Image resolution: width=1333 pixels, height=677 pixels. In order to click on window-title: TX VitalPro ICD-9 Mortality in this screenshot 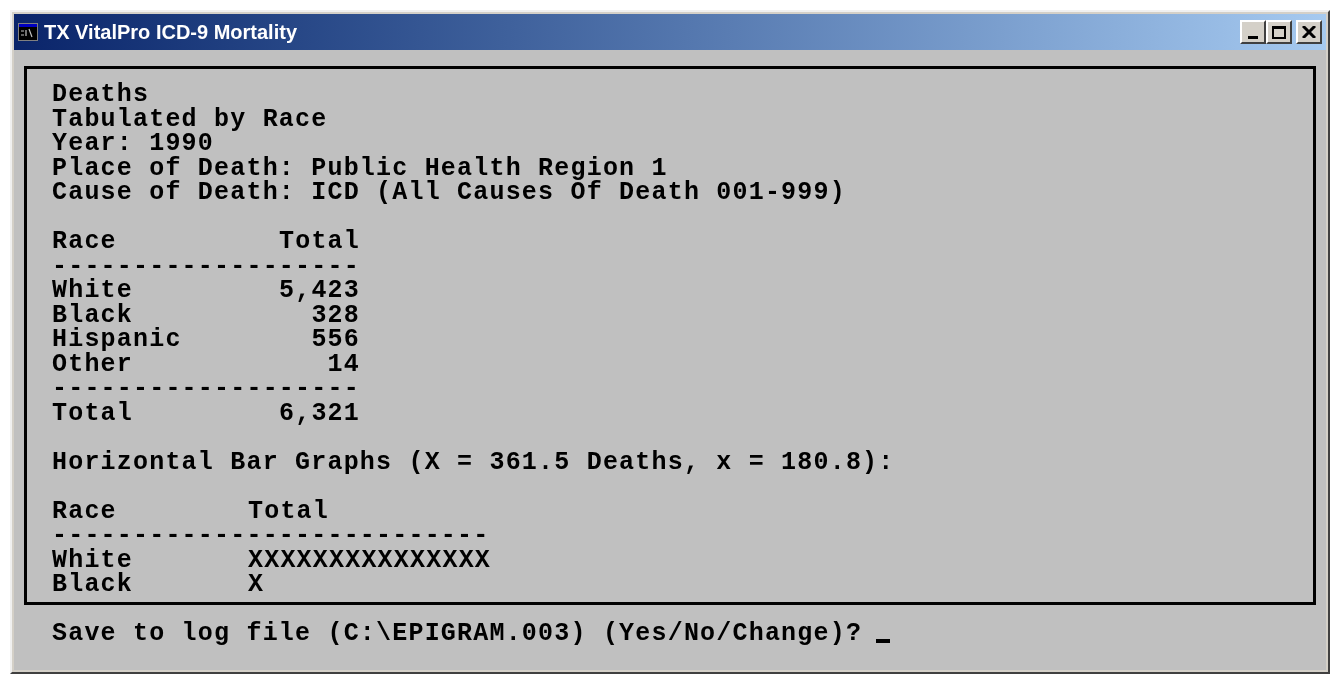, I will do `click(170, 32)`.